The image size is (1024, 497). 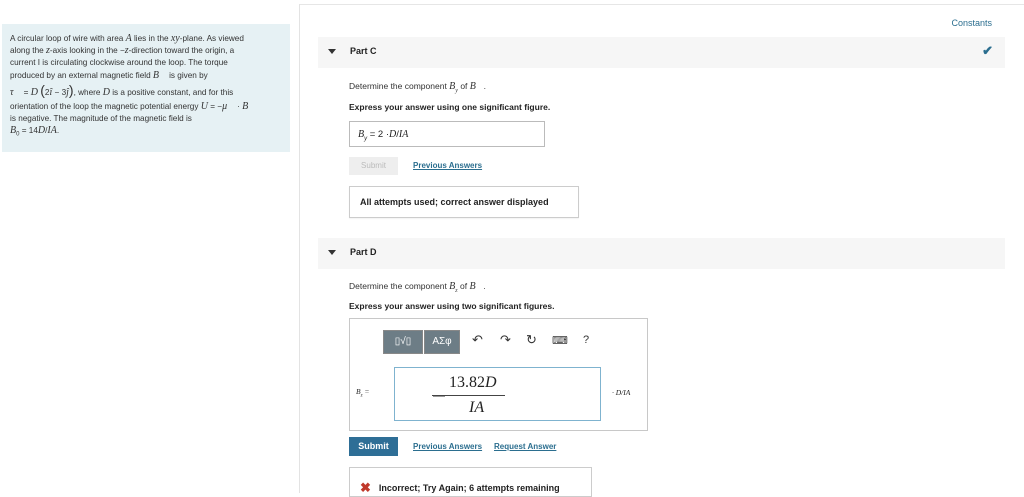 What do you see at coordinates (476, 408) in the screenshot?
I see `denominator: IA` at bounding box center [476, 408].